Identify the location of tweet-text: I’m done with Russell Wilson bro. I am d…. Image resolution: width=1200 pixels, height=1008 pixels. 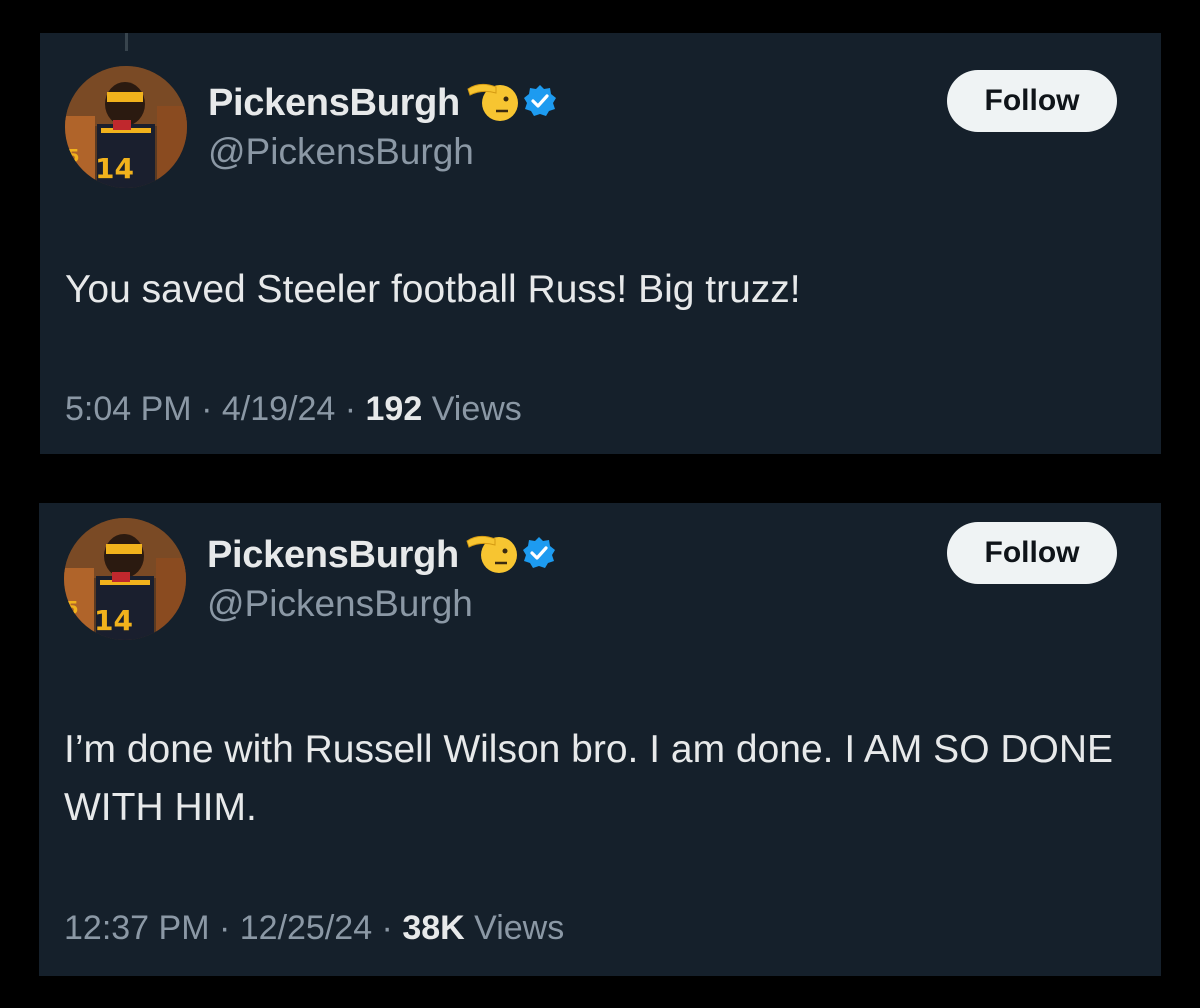
(589, 778).